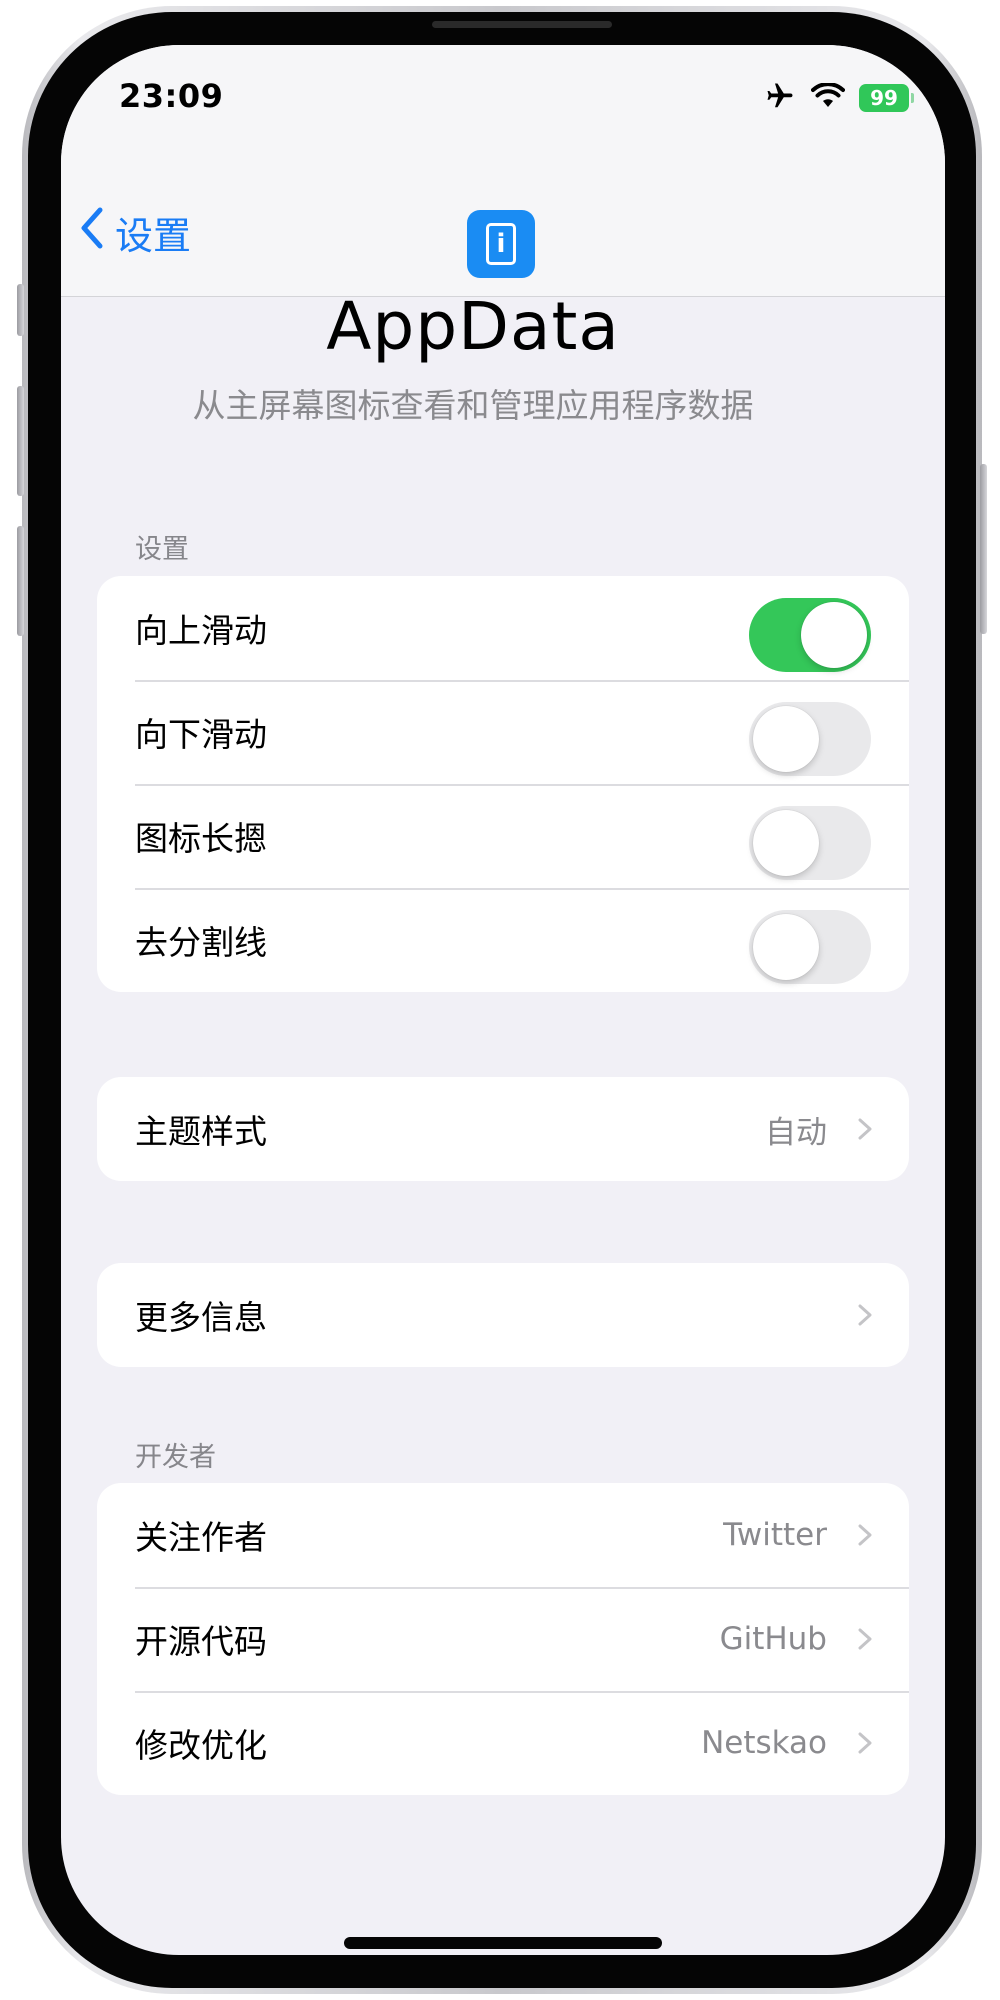 This screenshot has height=2000, width=1000. I want to click on back-label: 设置, so click(153, 236).